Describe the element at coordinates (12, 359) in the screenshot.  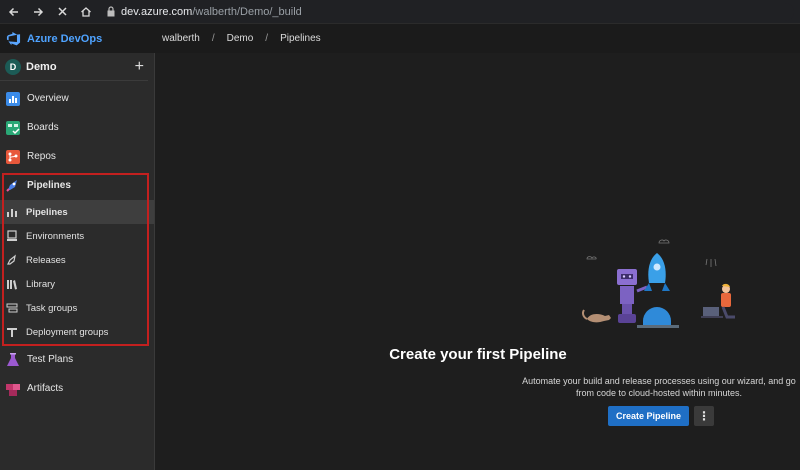
I see `test-plans-icon` at that location.